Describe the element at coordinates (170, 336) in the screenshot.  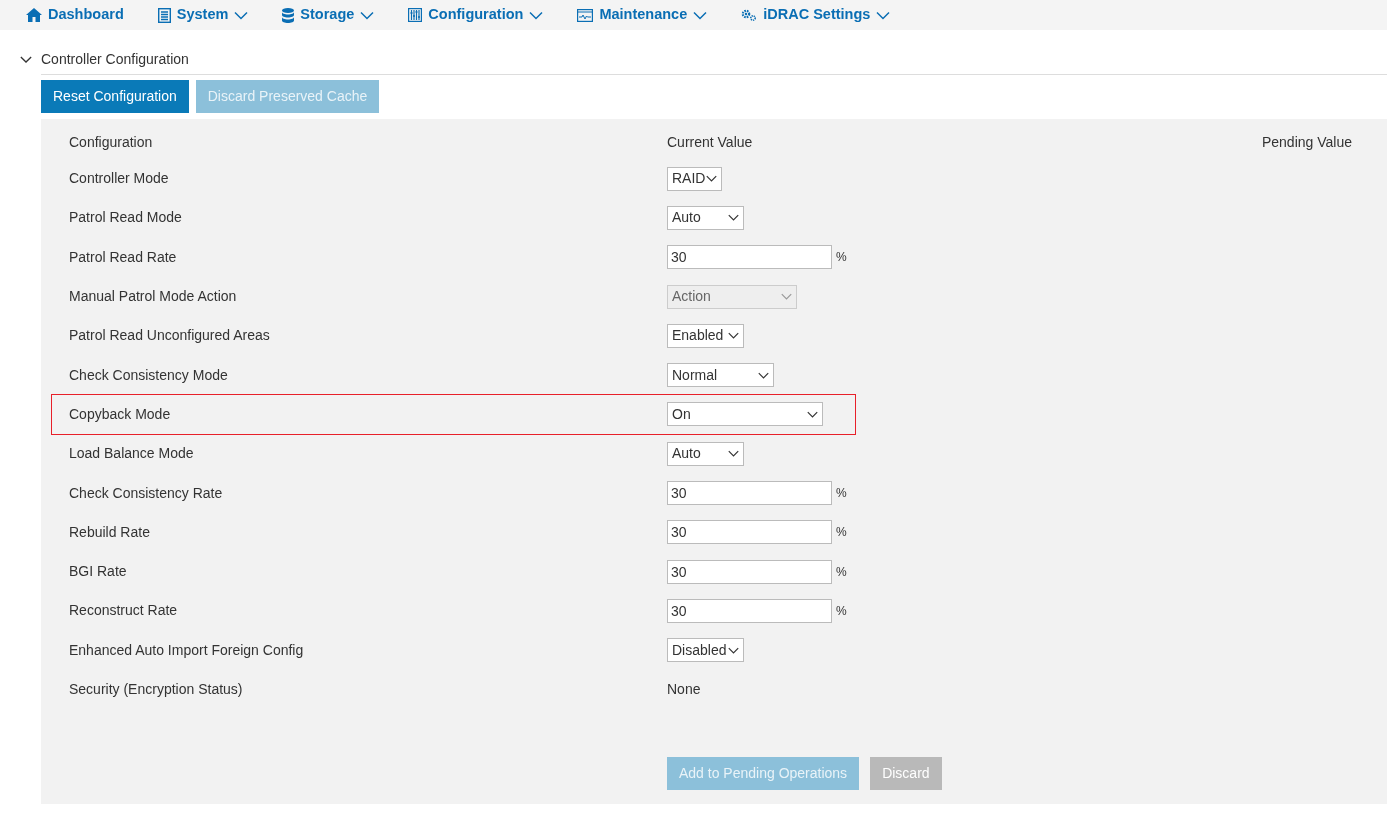
I see `setting-label: Patrol Read Unconfigured Areas` at that location.